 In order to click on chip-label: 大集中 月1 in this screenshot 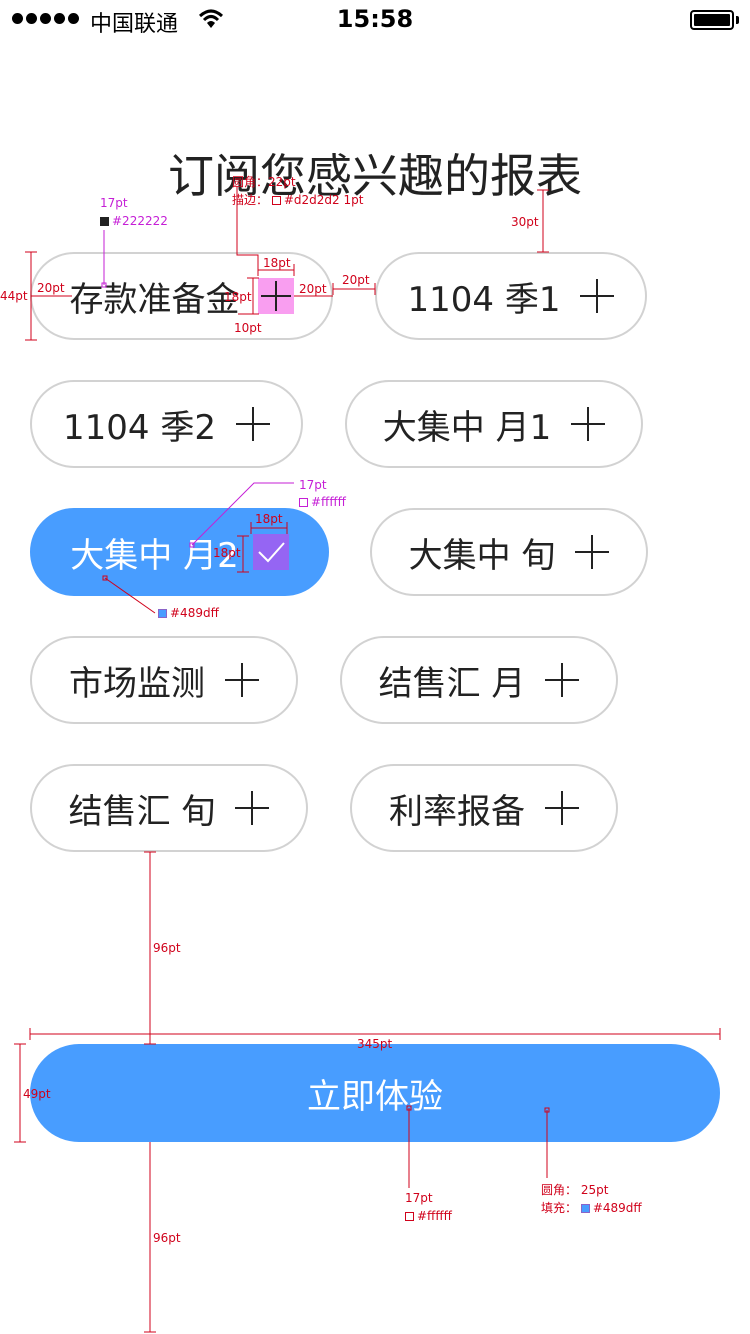, I will do `click(467, 427)`.